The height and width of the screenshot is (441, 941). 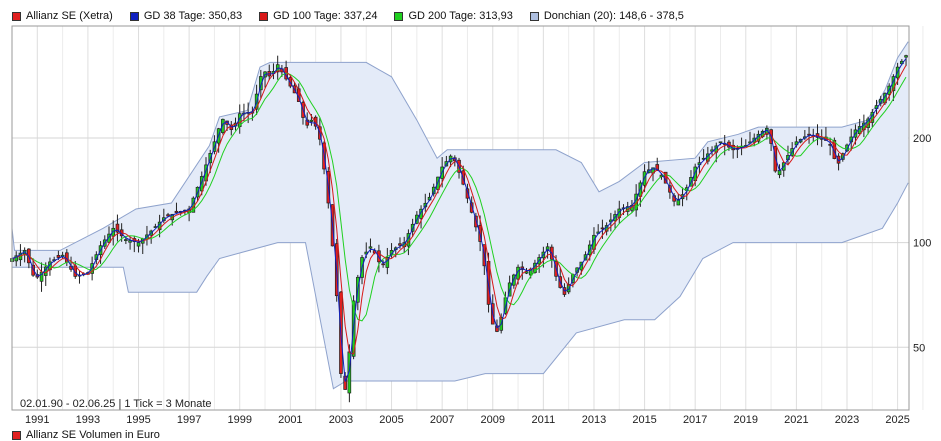 What do you see at coordinates (544, 420) in the screenshot?
I see `x-tick-label: 2011` at bounding box center [544, 420].